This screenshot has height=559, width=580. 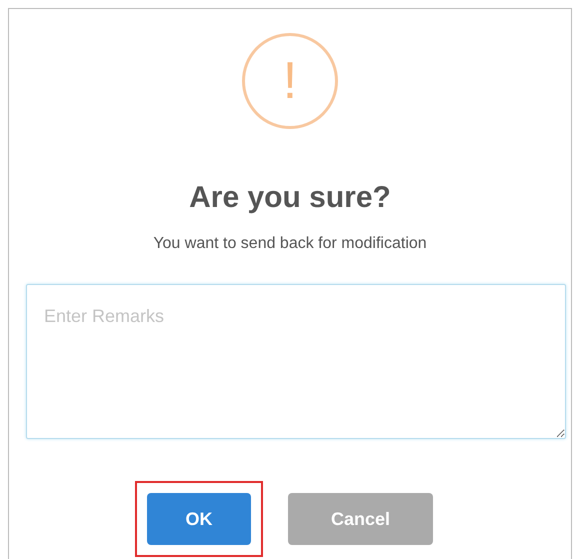 What do you see at coordinates (290, 244) in the screenshot?
I see `dialog-message: You want to send back for modification` at bounding box center [290, 244].